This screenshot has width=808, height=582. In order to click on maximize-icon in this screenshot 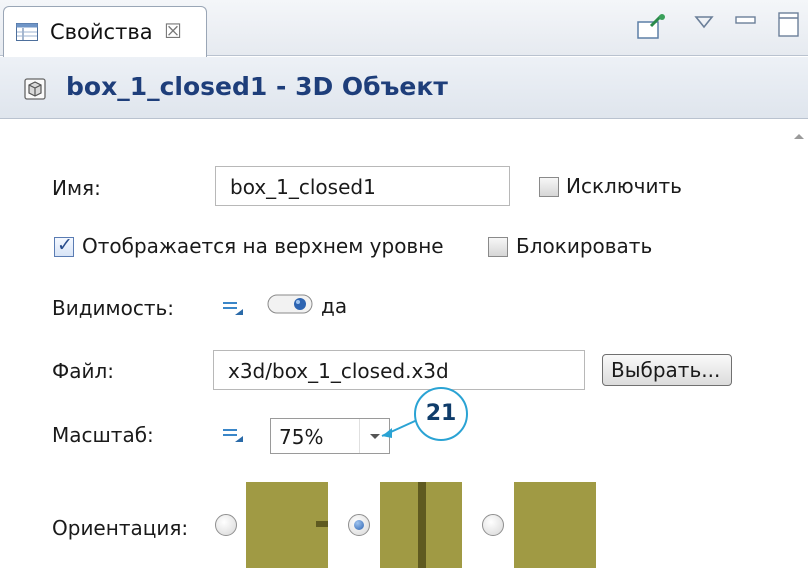, I will do `click(789, 27)`.